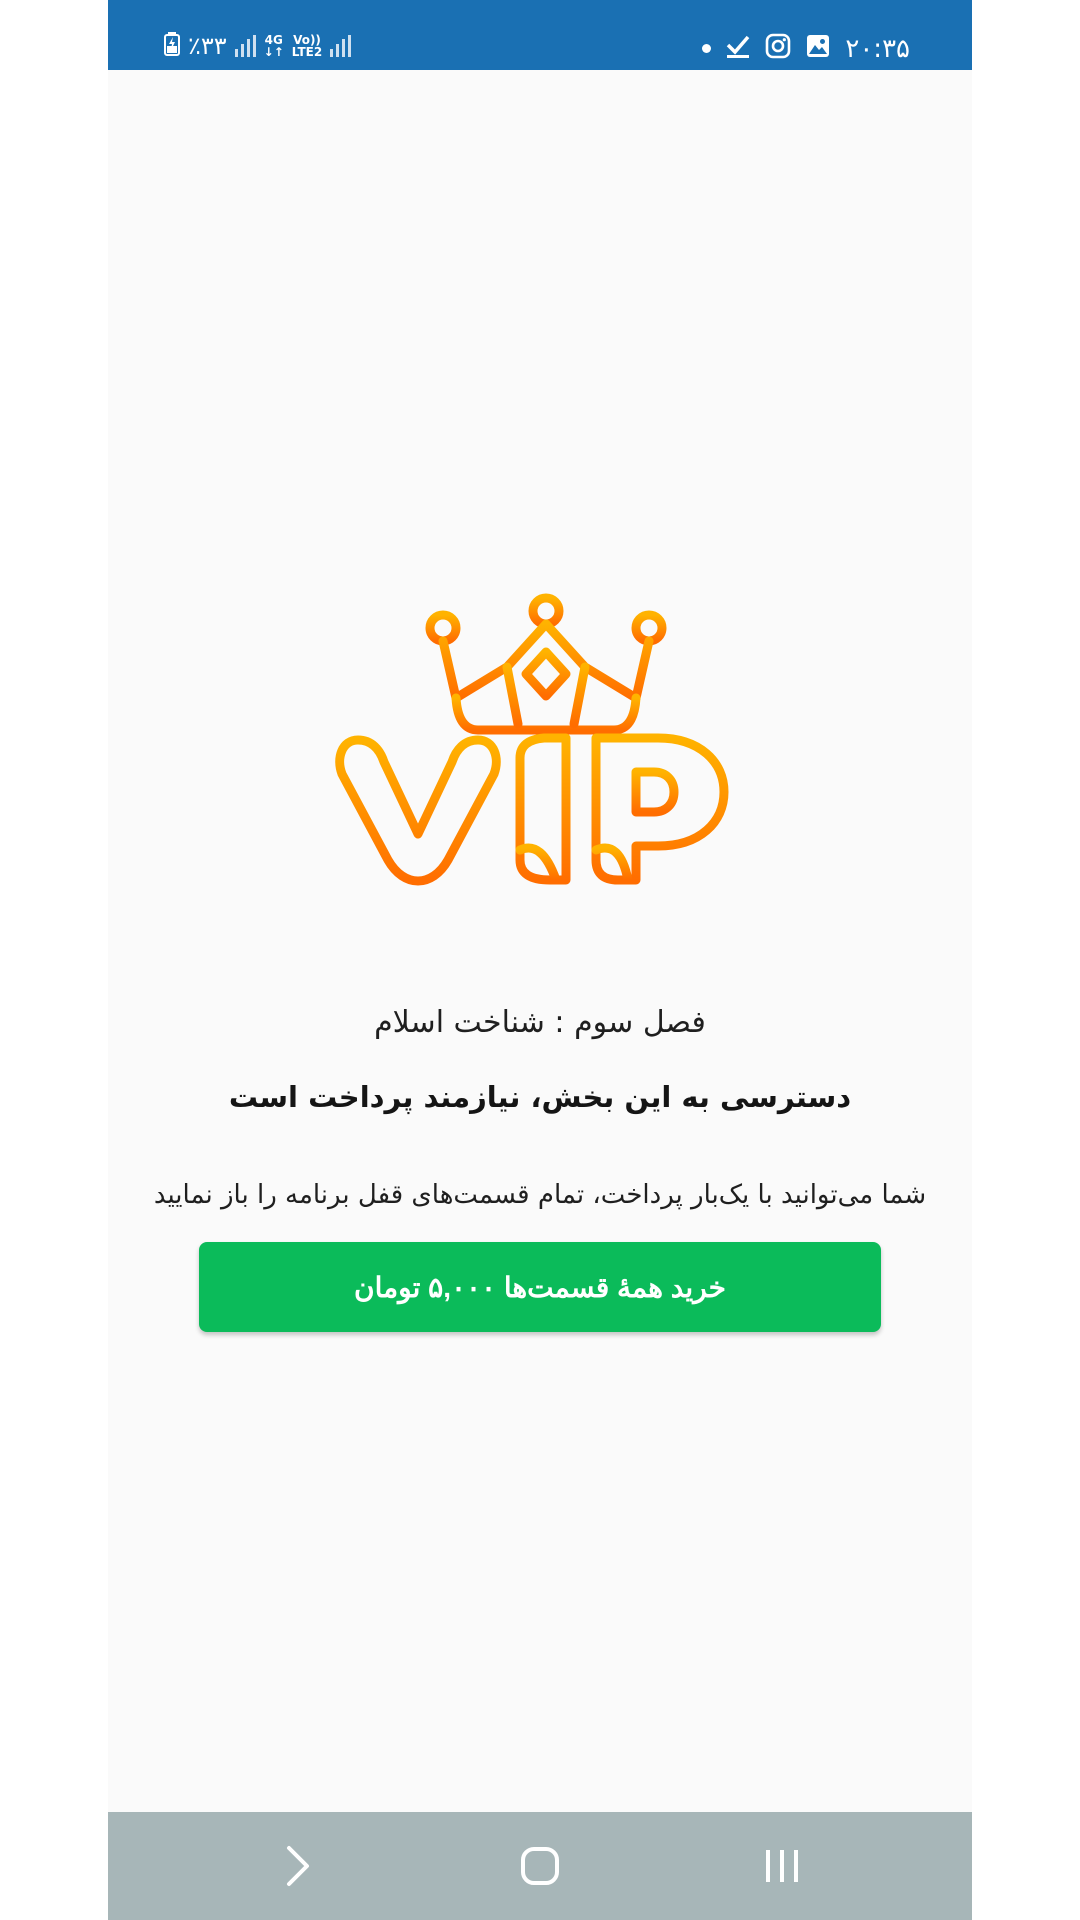  I want to click on status-bar: ٪۳۳ 4G ↓↑ Vo)) LTE2 ۲۰:۳۵, so click(540, 35).